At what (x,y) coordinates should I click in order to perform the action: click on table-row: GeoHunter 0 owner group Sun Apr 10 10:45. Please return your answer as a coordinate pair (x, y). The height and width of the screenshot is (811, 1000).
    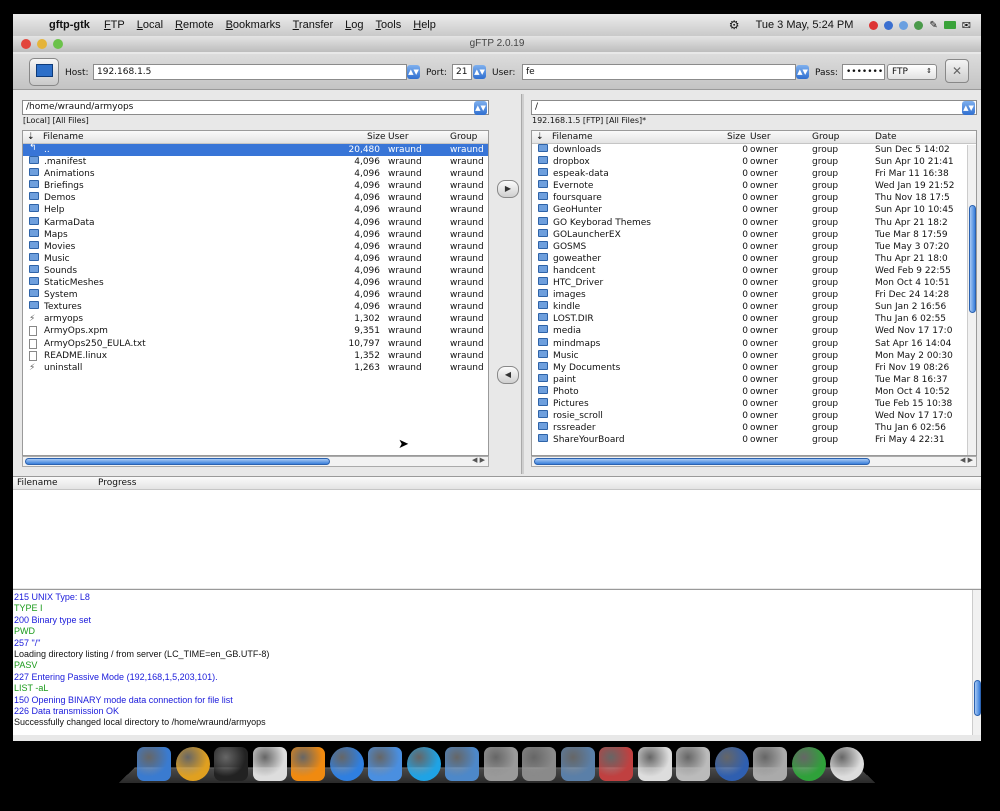
    Looking at the image, I should click on (754, 210).